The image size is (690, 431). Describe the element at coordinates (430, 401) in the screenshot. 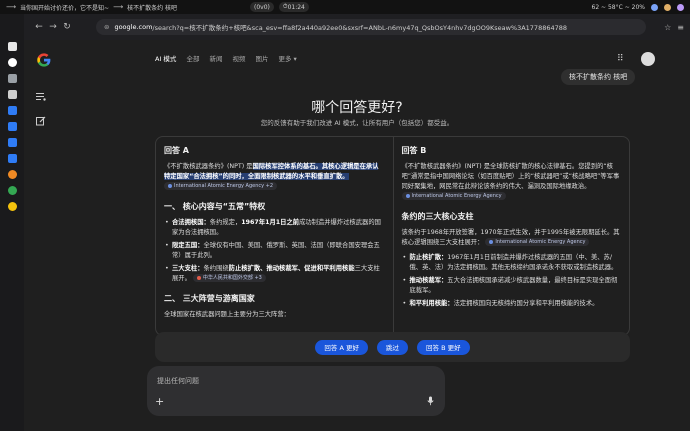

I see `microphone-icon` at that location.